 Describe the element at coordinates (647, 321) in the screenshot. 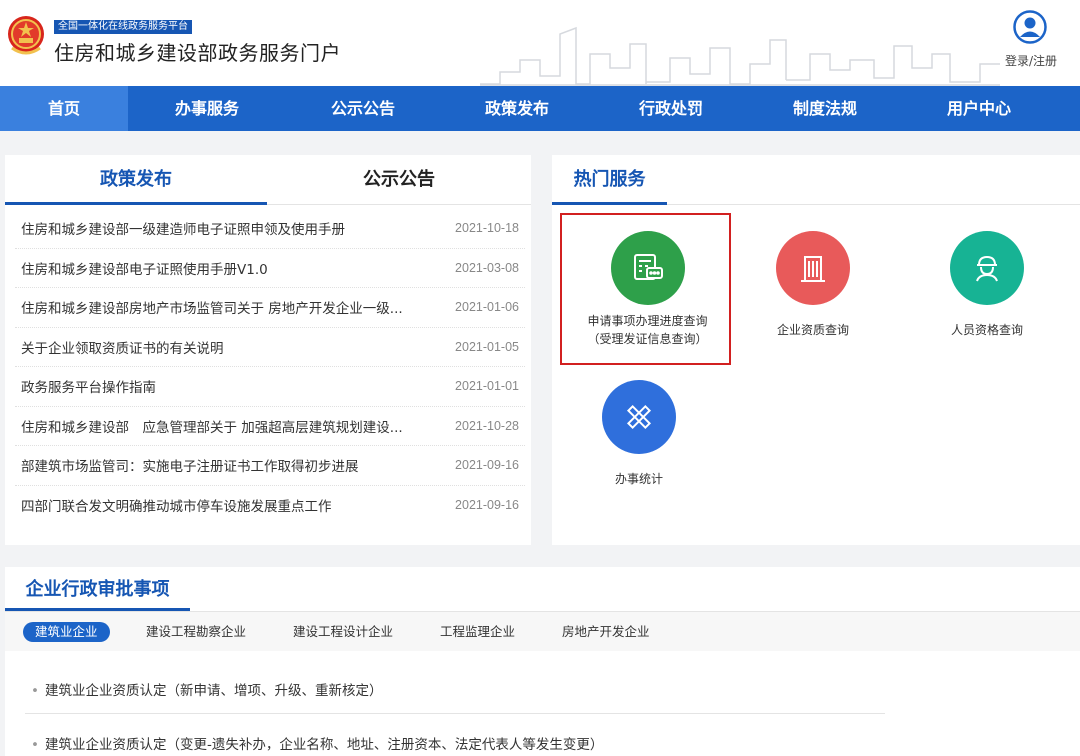

I see `service-label: 申请事项办理进度查询` at that location.